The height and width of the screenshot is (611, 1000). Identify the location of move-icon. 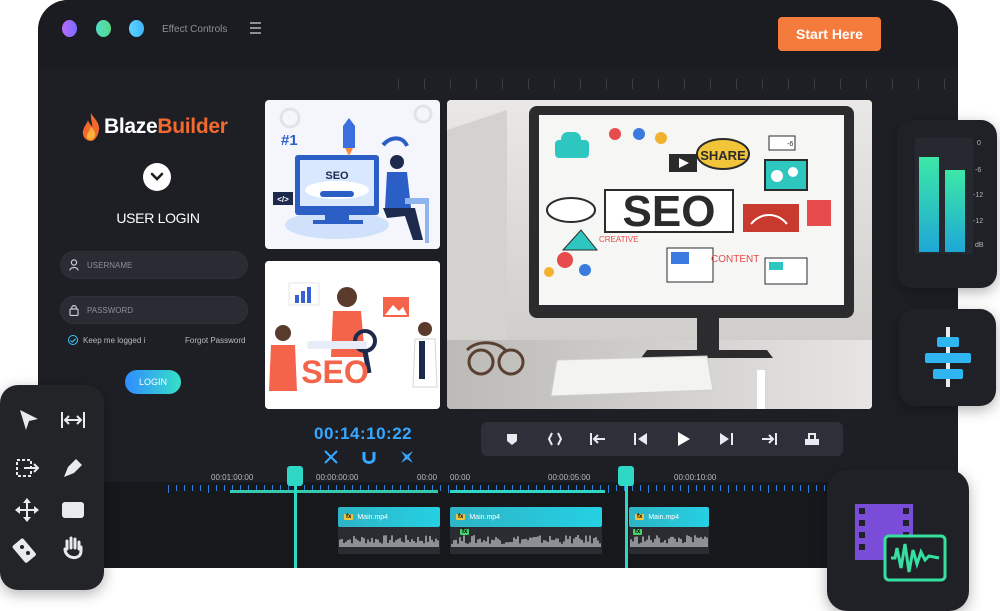
(27, 510).